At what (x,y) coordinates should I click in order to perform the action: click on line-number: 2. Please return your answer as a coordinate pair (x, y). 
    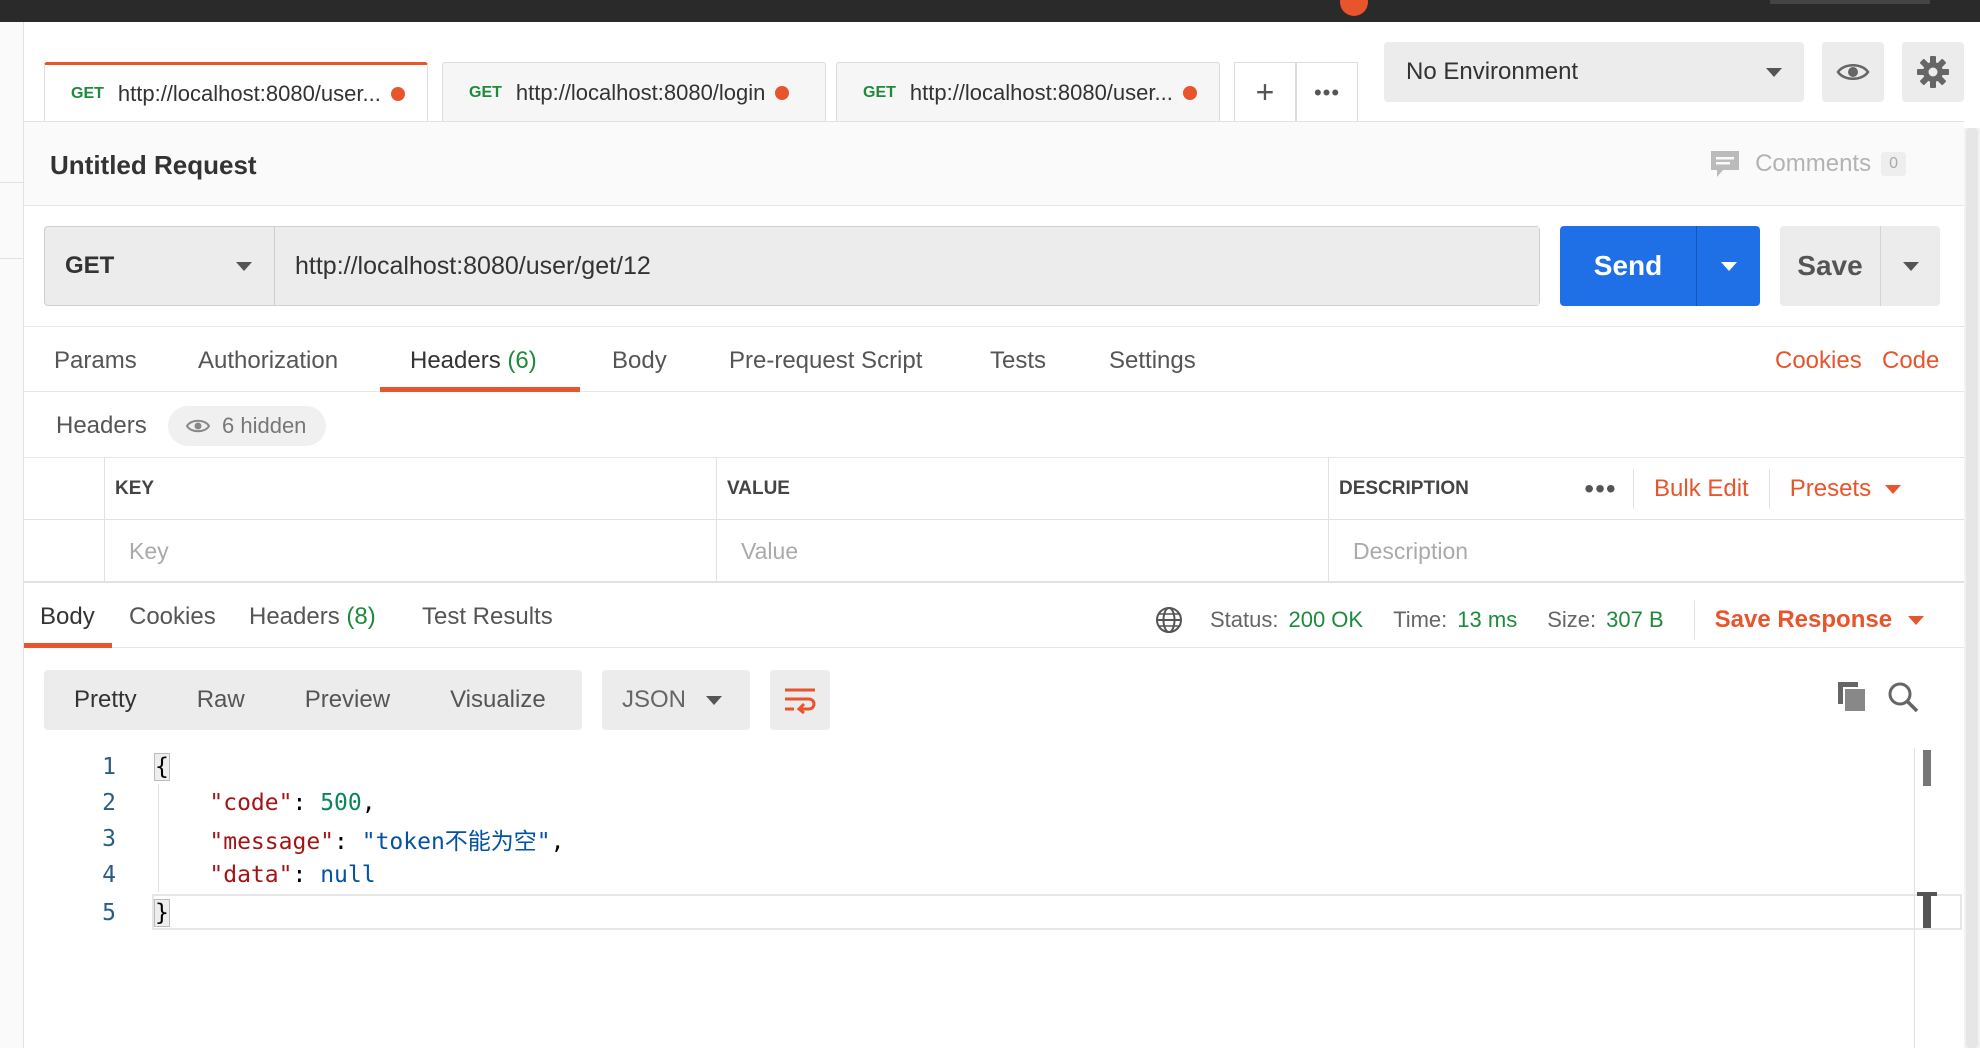
    Looking at the image, I should click on (109, 803).